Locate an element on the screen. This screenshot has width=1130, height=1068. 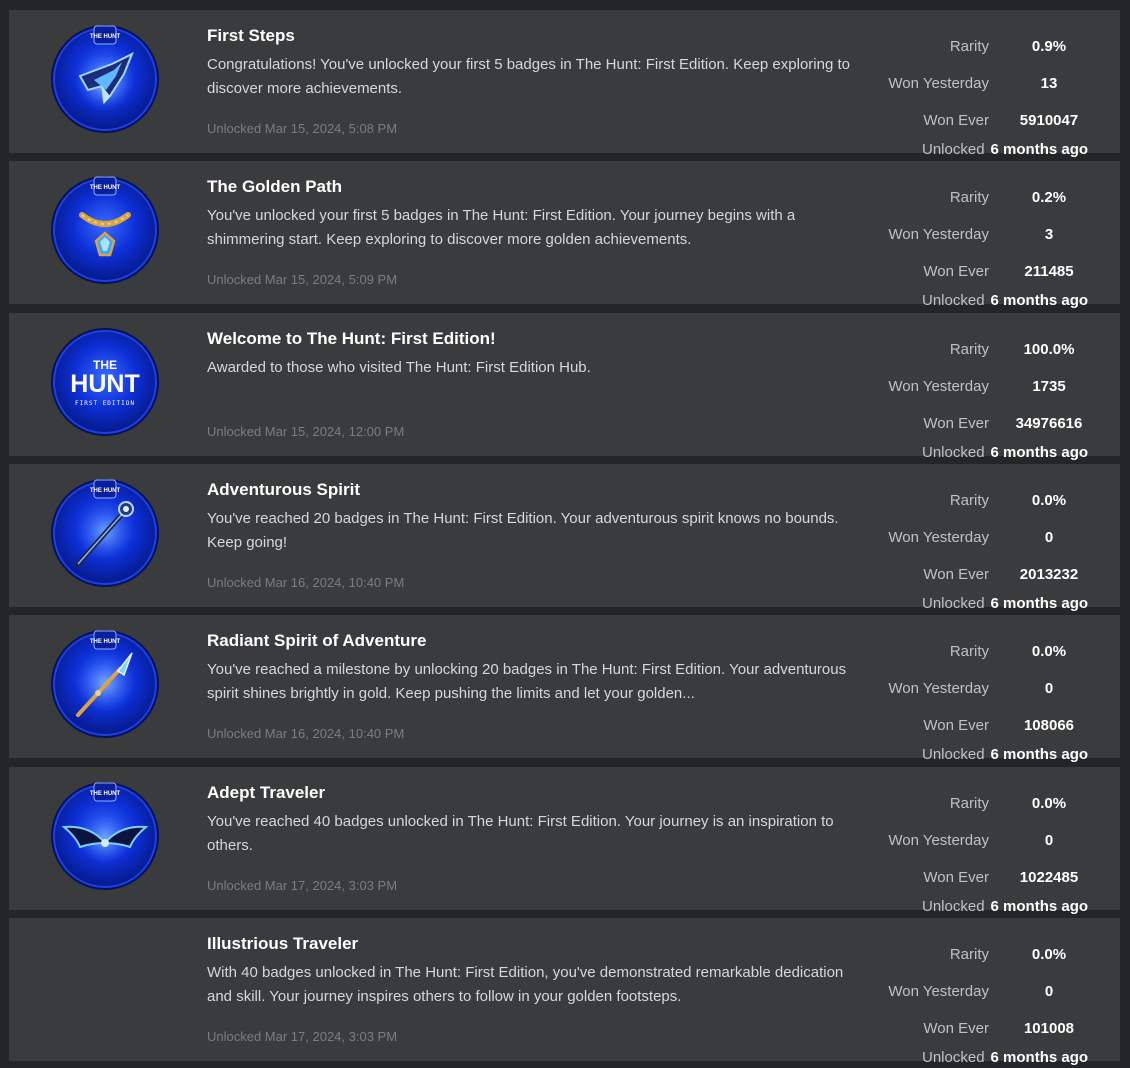
badge-title: Adventurous Spirit is located at coordinates (284, 489).